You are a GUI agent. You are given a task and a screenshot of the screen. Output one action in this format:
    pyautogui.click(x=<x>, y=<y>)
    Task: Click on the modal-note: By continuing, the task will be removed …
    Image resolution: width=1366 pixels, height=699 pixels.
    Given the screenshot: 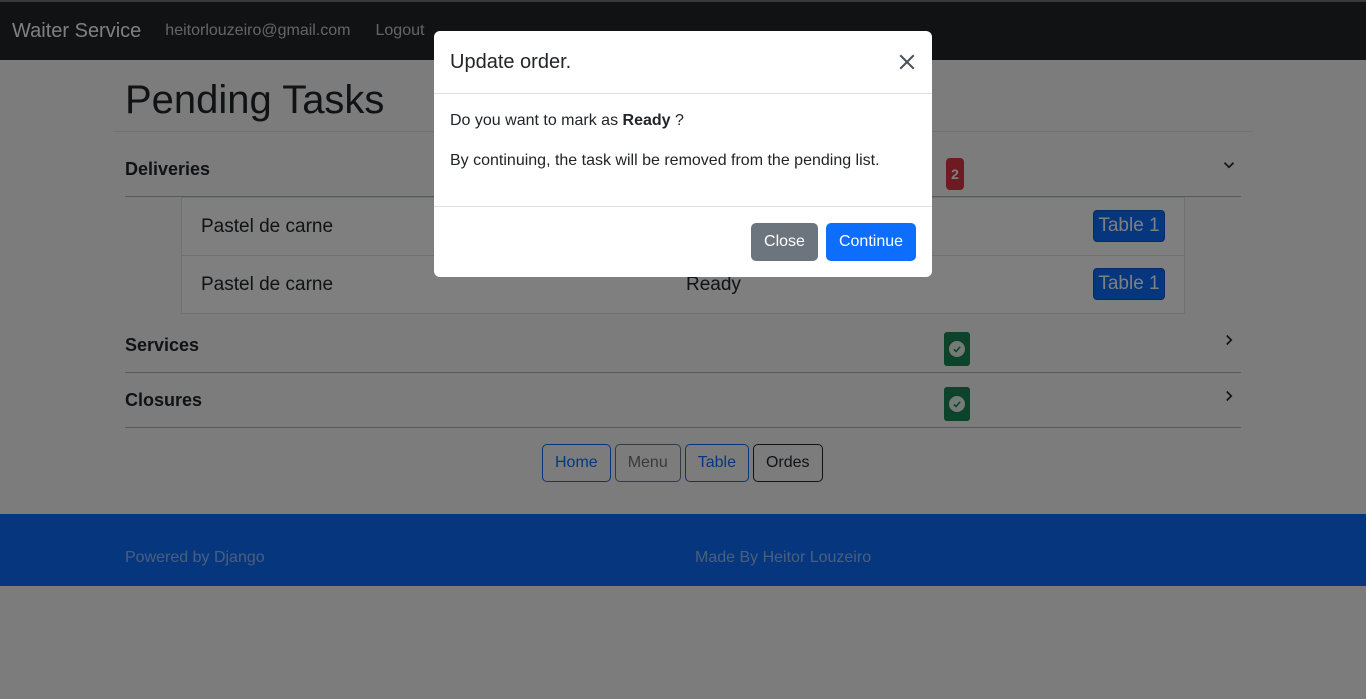 What is the action you would take?
    pyautogui.click(x=665, y=160)
    